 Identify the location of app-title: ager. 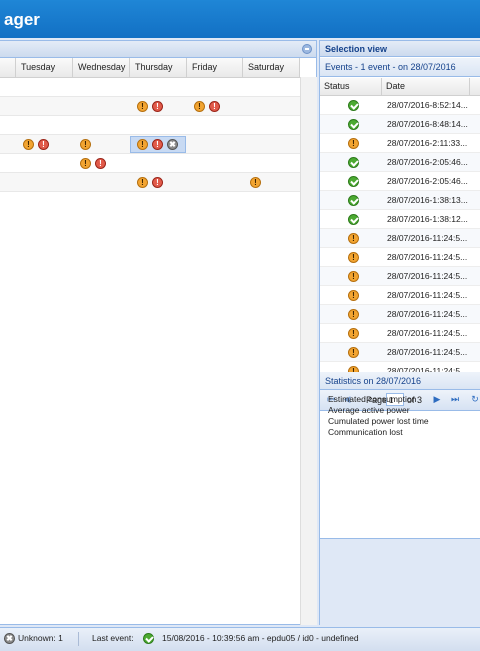
(22, 19).